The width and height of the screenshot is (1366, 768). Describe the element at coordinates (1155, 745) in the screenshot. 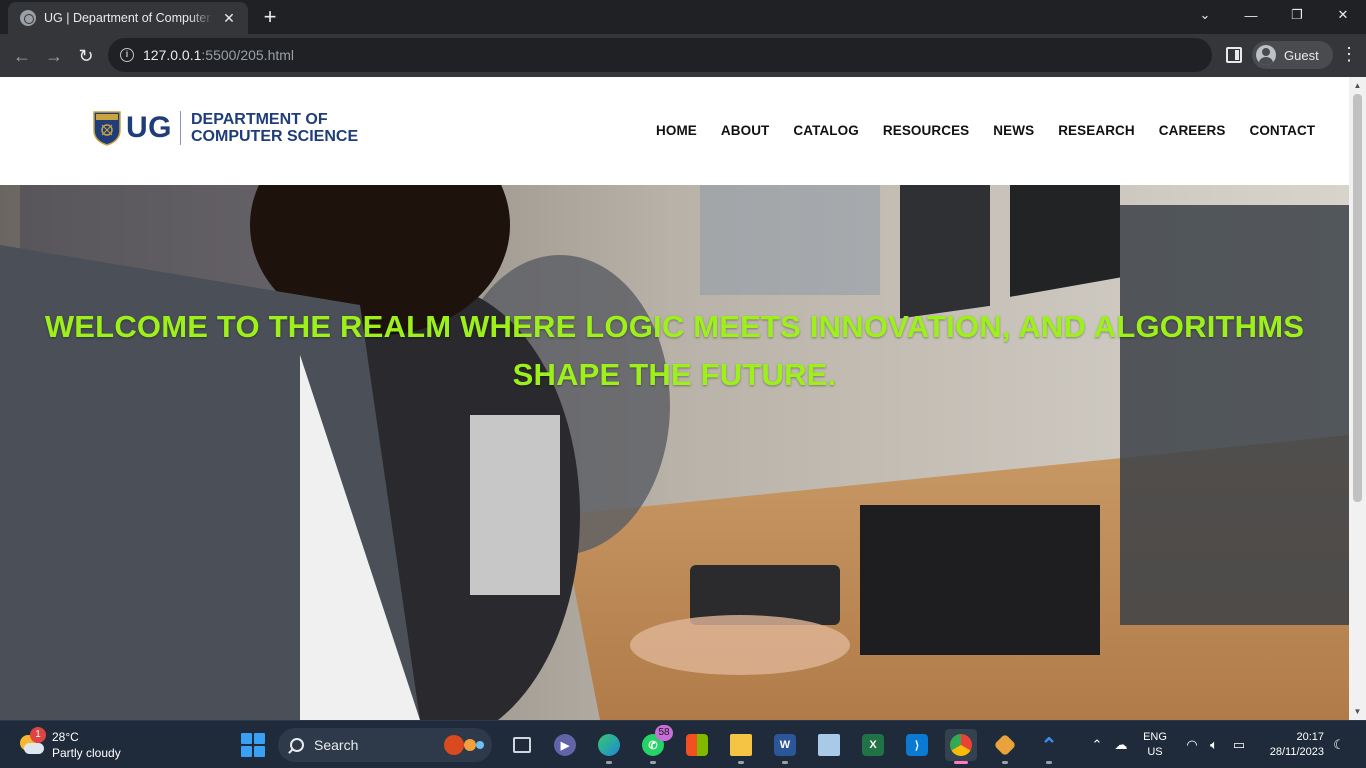

I see `language-indicator: ENG US` at that location.